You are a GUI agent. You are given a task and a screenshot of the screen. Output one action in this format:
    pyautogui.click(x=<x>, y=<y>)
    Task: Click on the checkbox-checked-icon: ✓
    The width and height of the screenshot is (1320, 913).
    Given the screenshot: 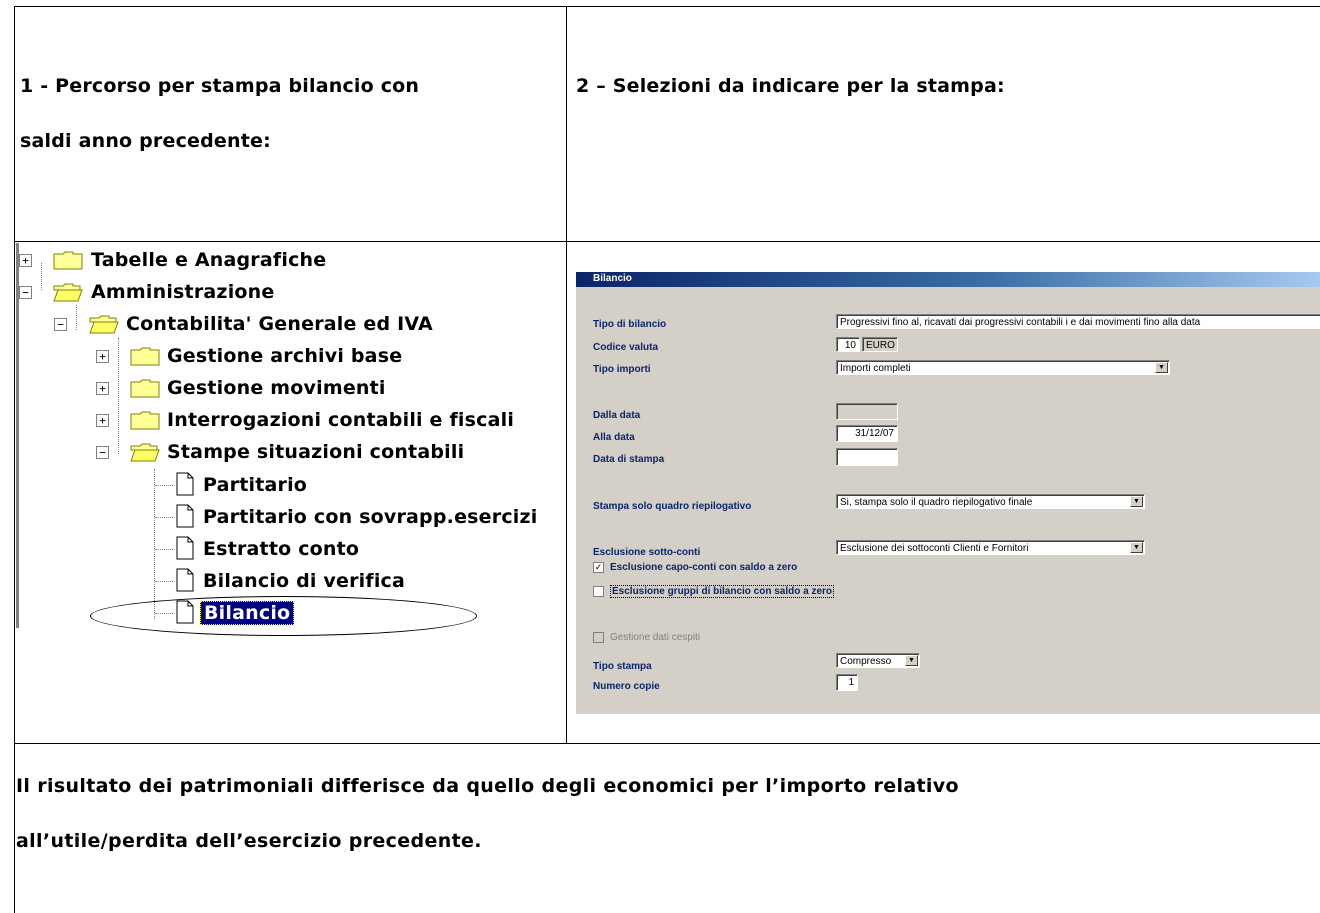 What is the action you would take?
    pyautogui.click(x=598, y=567)
    